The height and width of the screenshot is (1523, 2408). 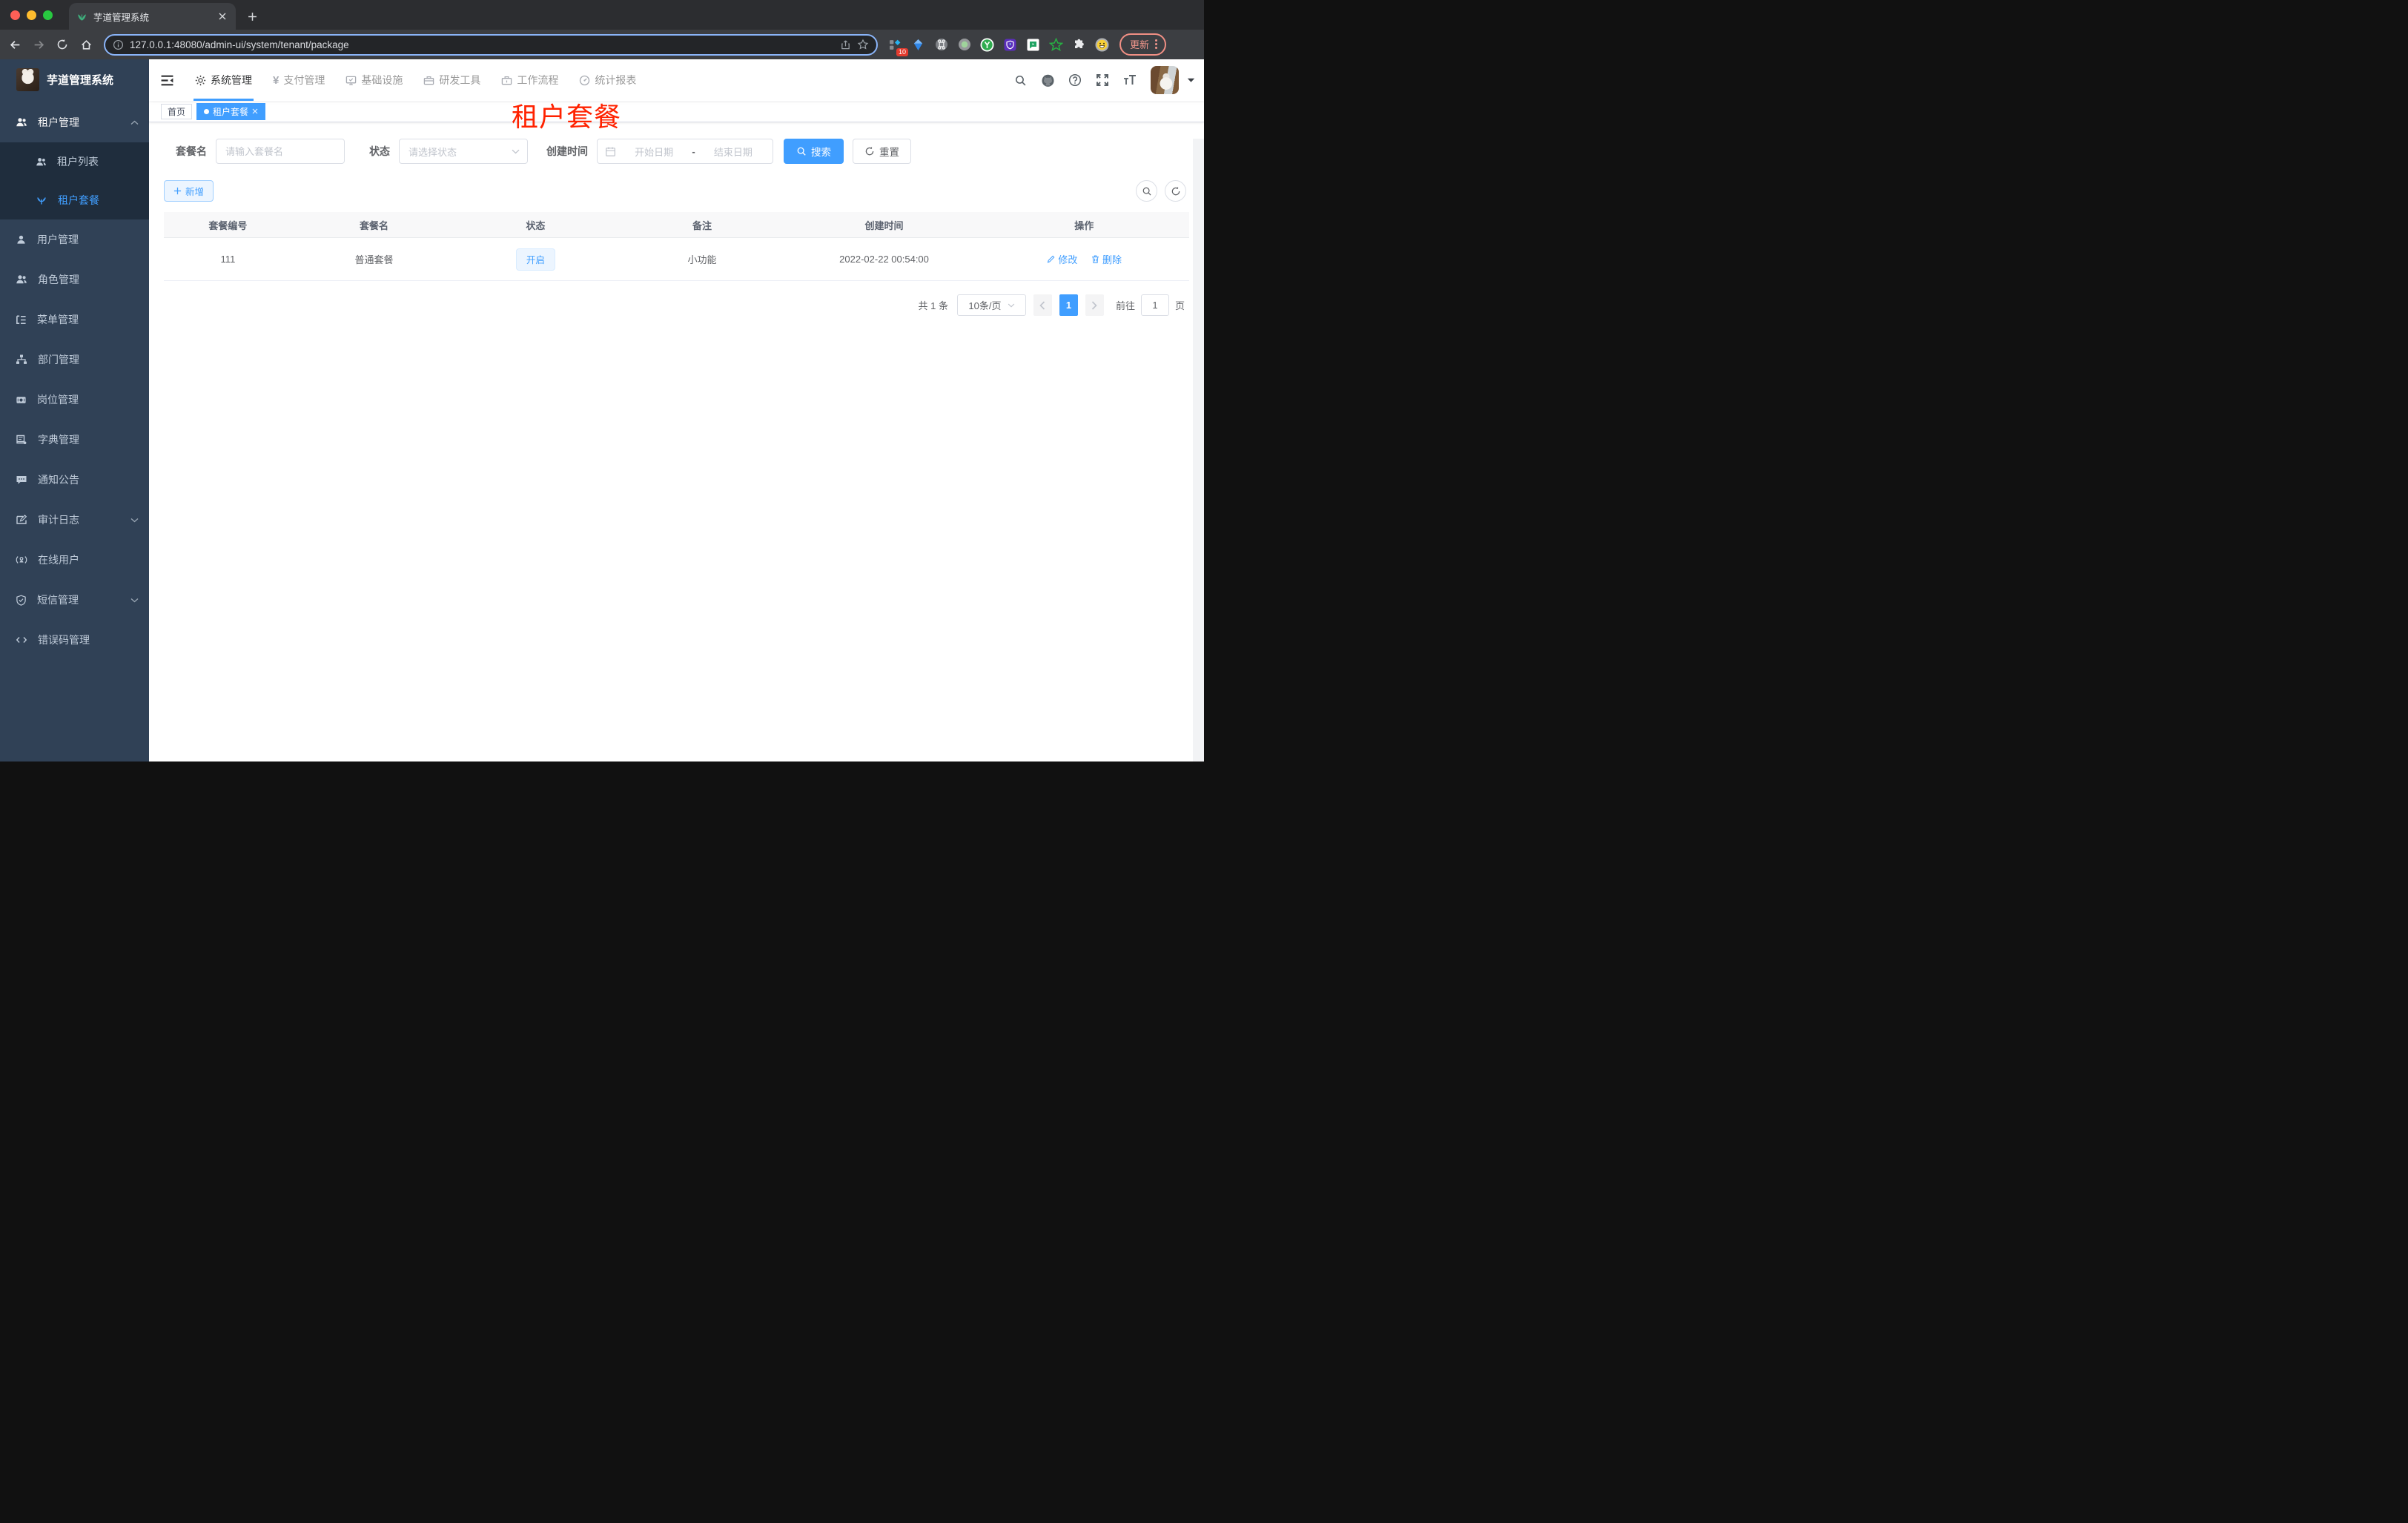 I want to click on package-name-input, so click(x=280, y=151).